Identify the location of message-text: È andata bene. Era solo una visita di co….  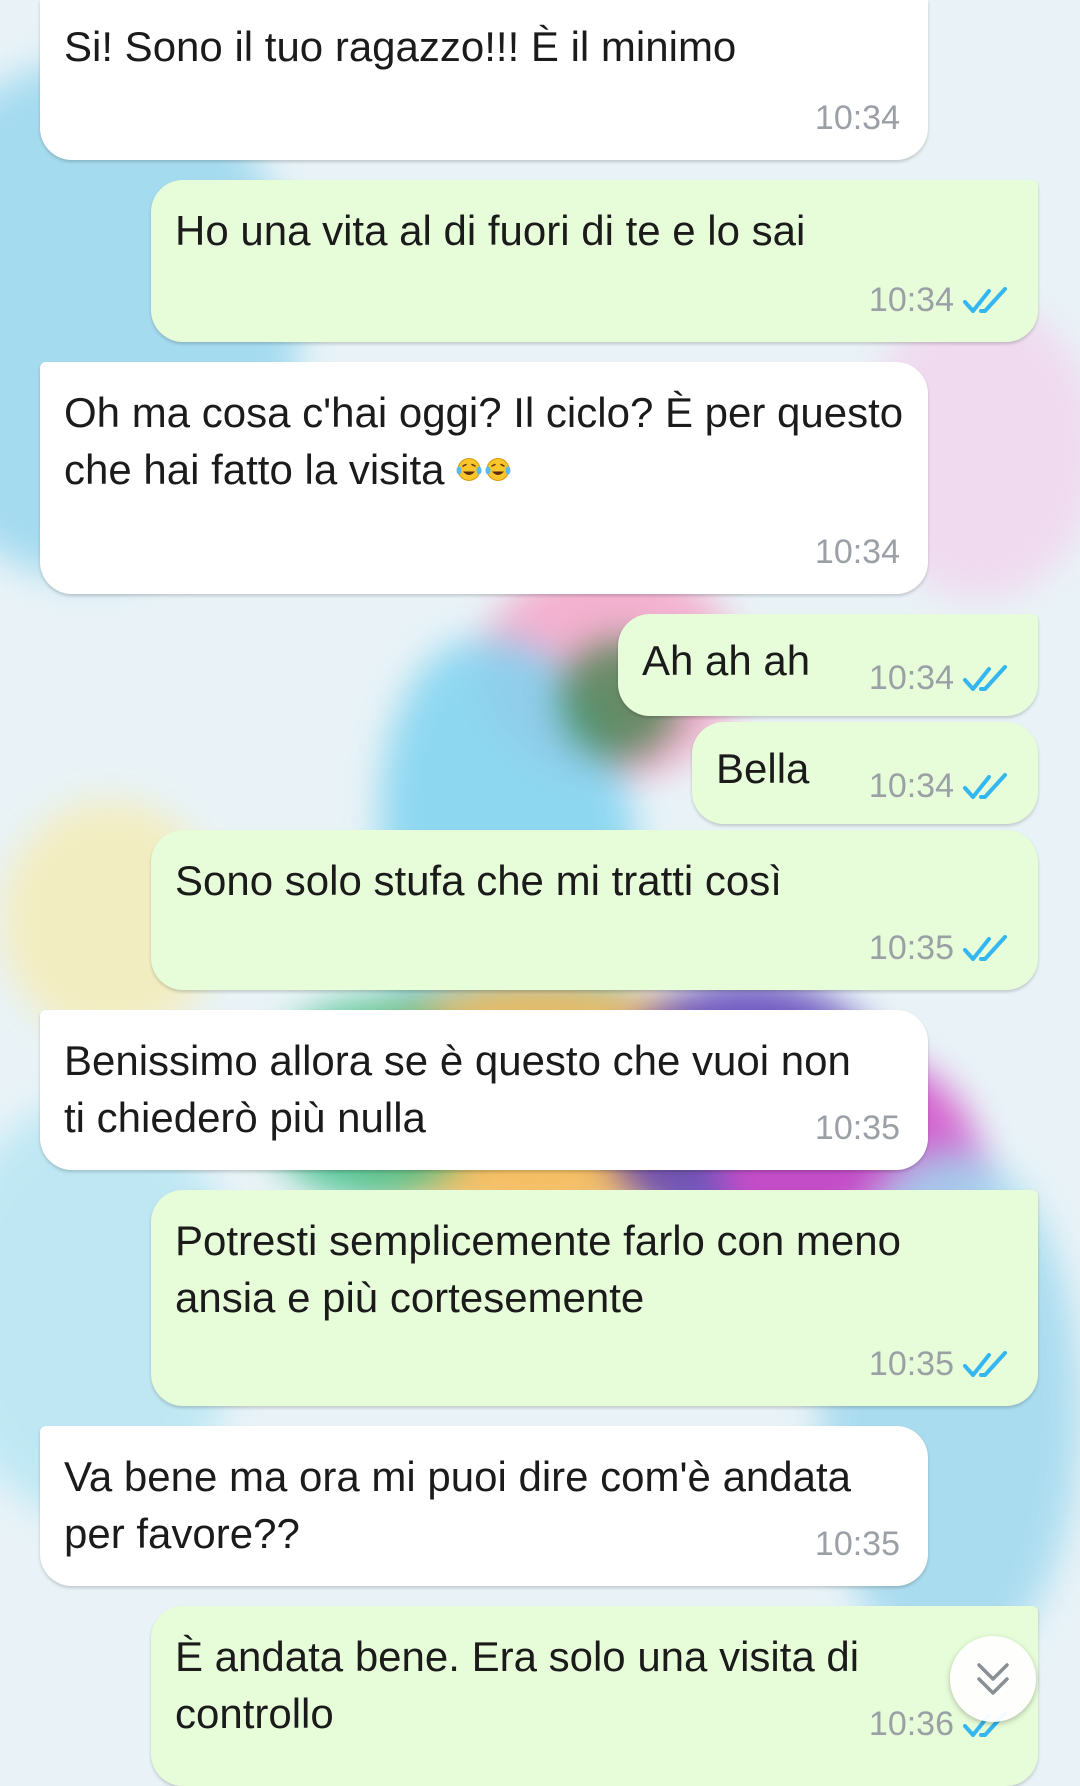
(517, 1685).